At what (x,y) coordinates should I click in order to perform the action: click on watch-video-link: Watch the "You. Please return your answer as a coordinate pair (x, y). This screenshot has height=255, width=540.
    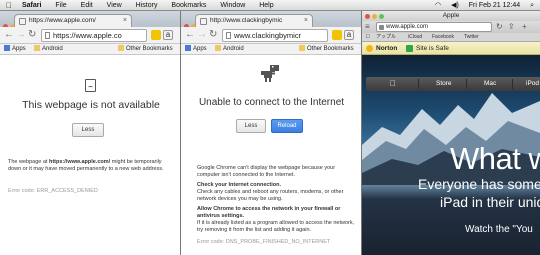
    Looking at the image, I should click on (499, 229).